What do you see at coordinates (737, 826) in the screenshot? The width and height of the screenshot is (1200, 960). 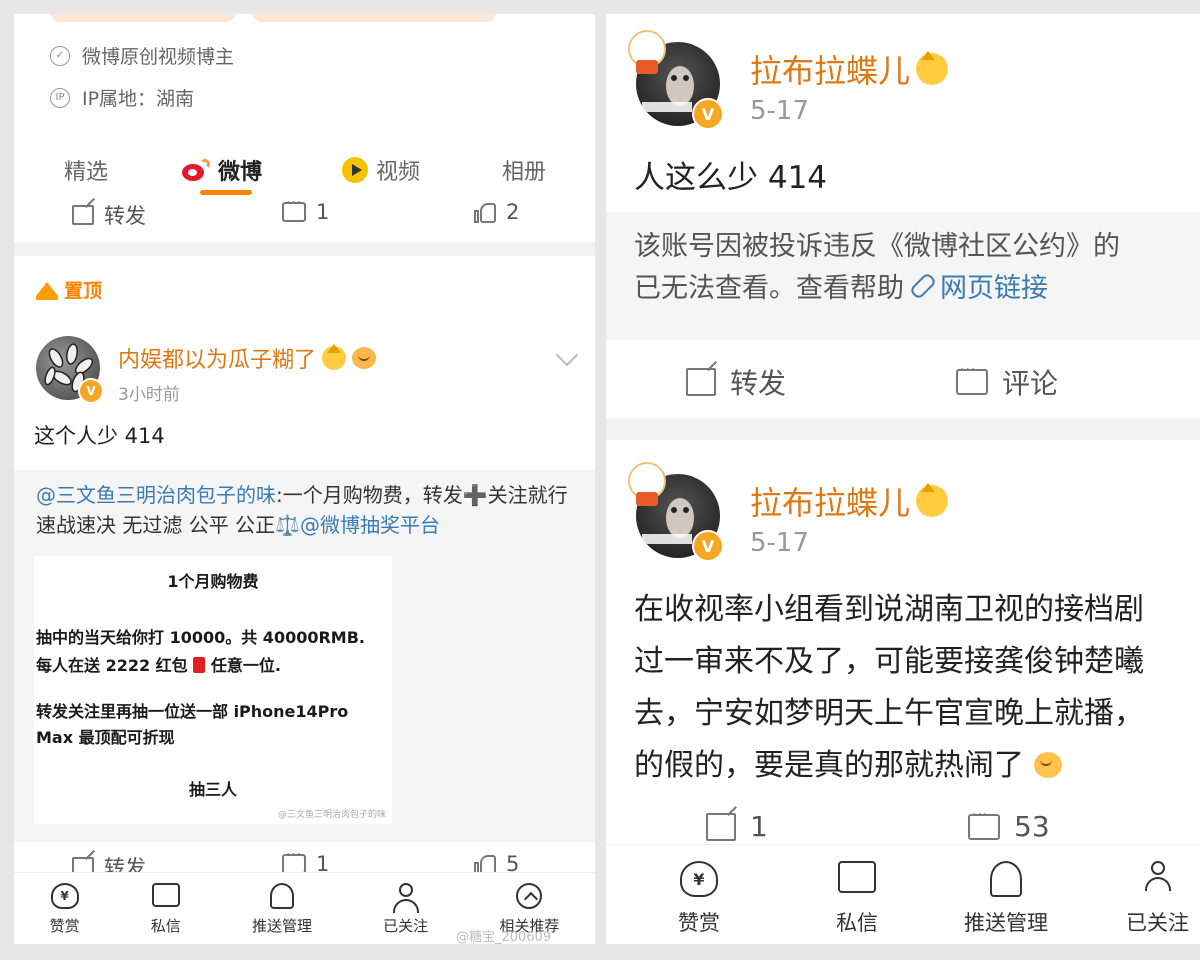 I see `repost-button: 1` at bounding box center [737, 826].